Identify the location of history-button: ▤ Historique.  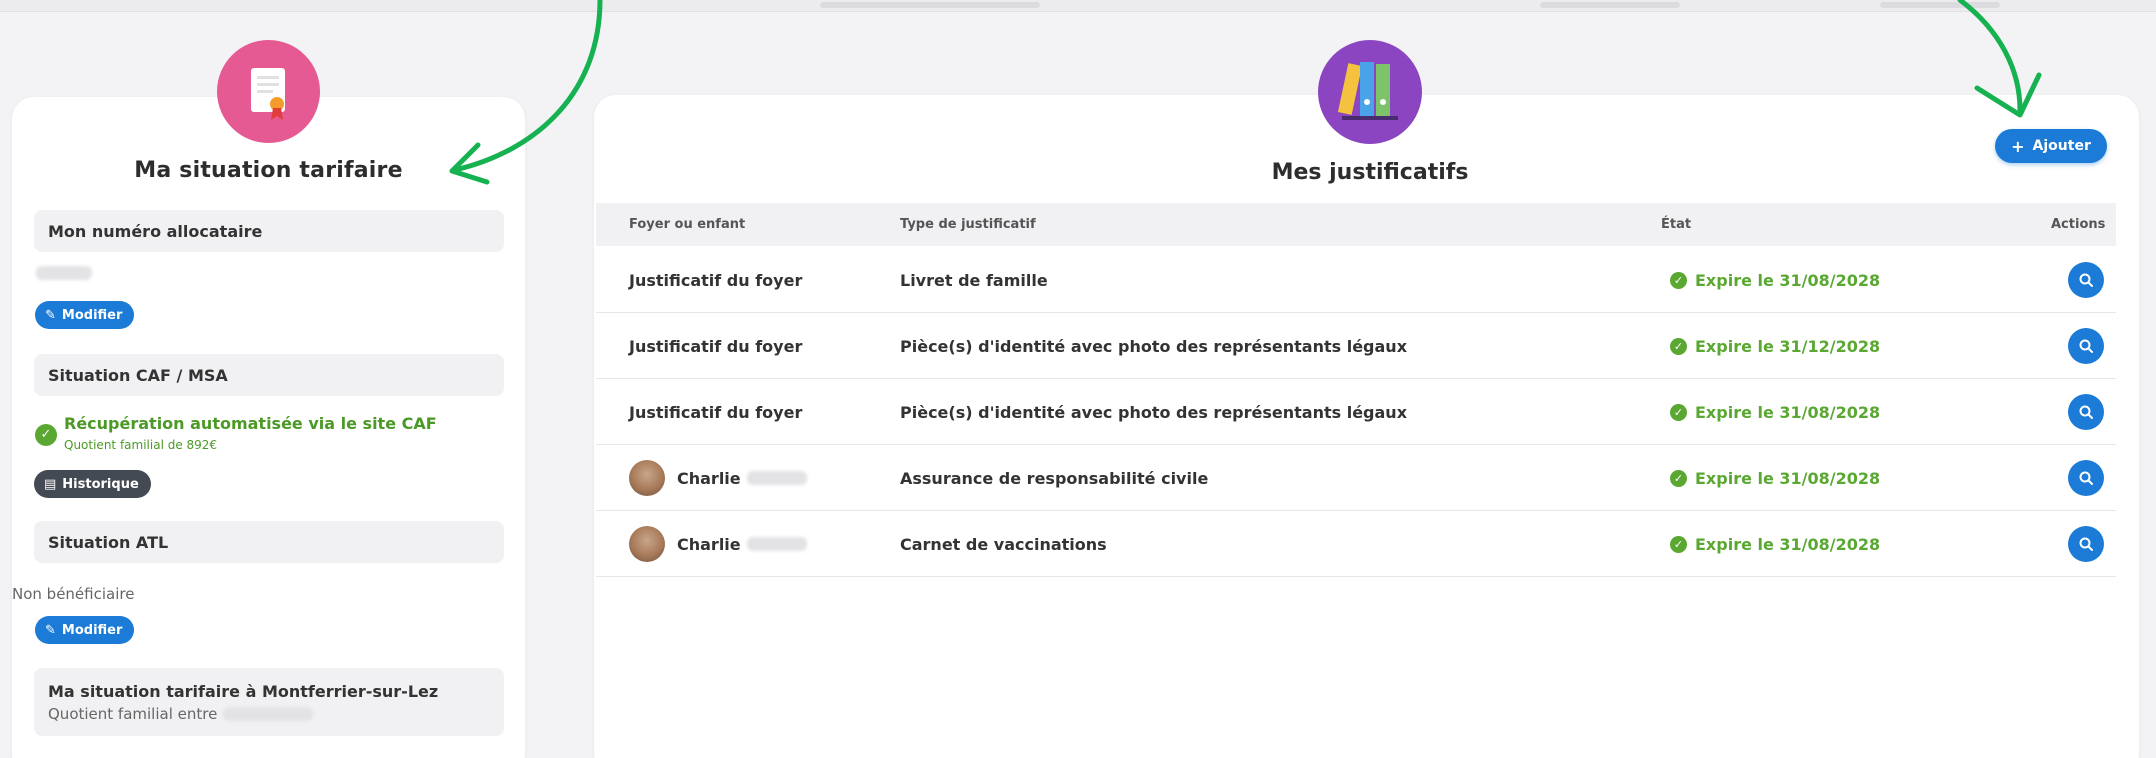
(92, 484).